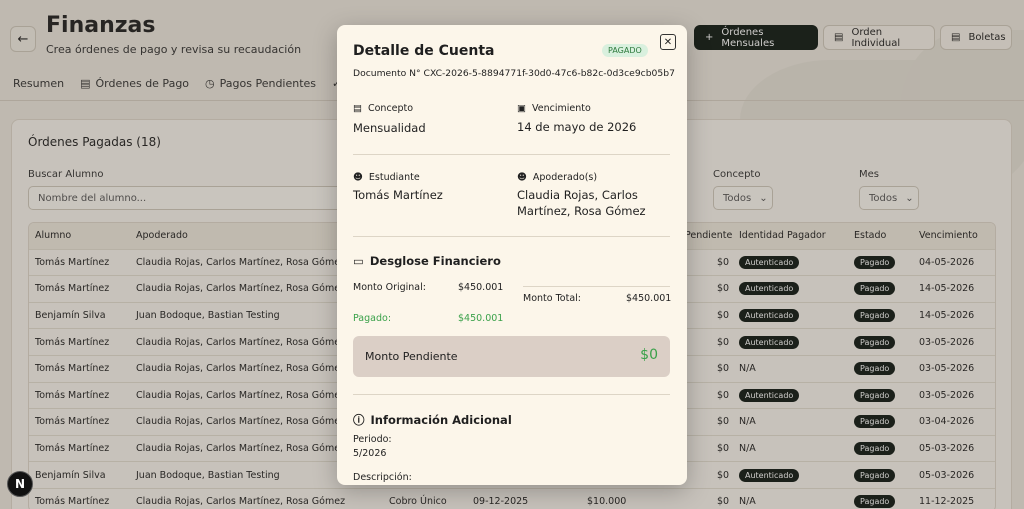 This screenshot has width=1024, height=509. What do you see at coordinates (390, 108) in the screenshot?
I see `label-text: Concepto` at bounding box center [390, 108].